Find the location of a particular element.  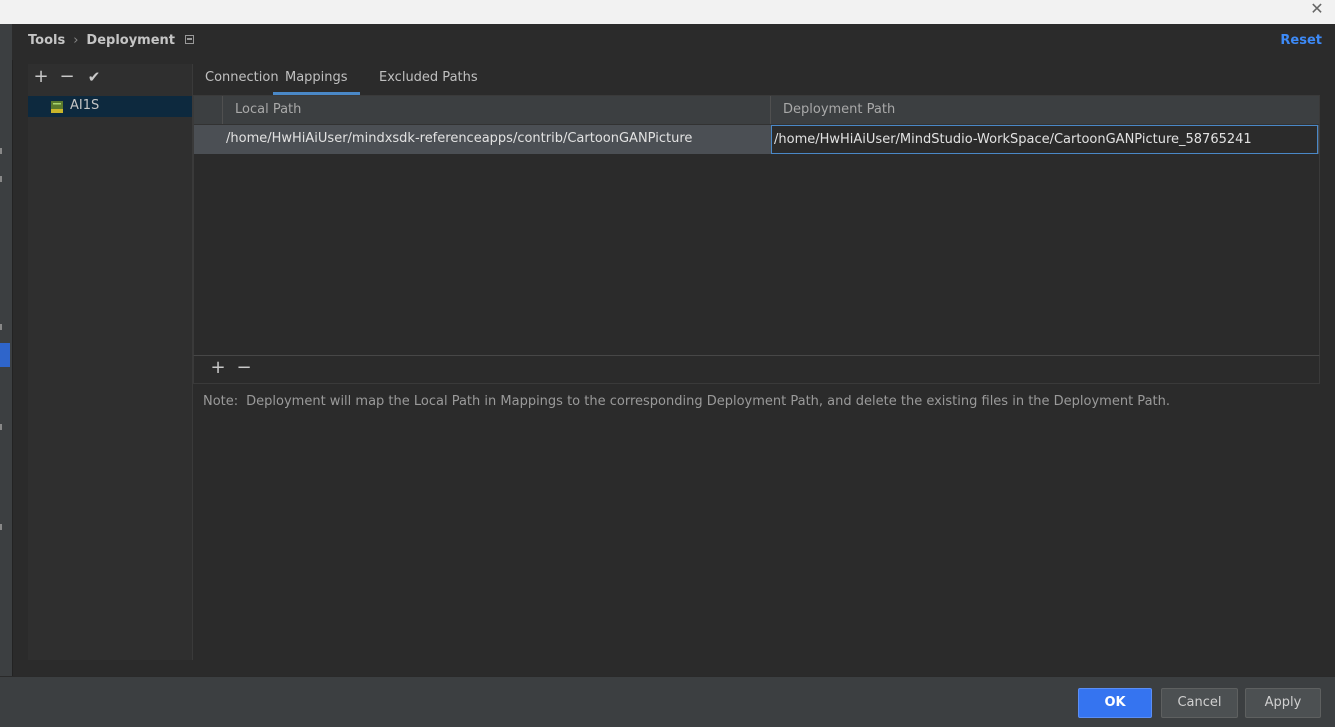

cancel-button: Cancel is located at coordinates (1199, 703).